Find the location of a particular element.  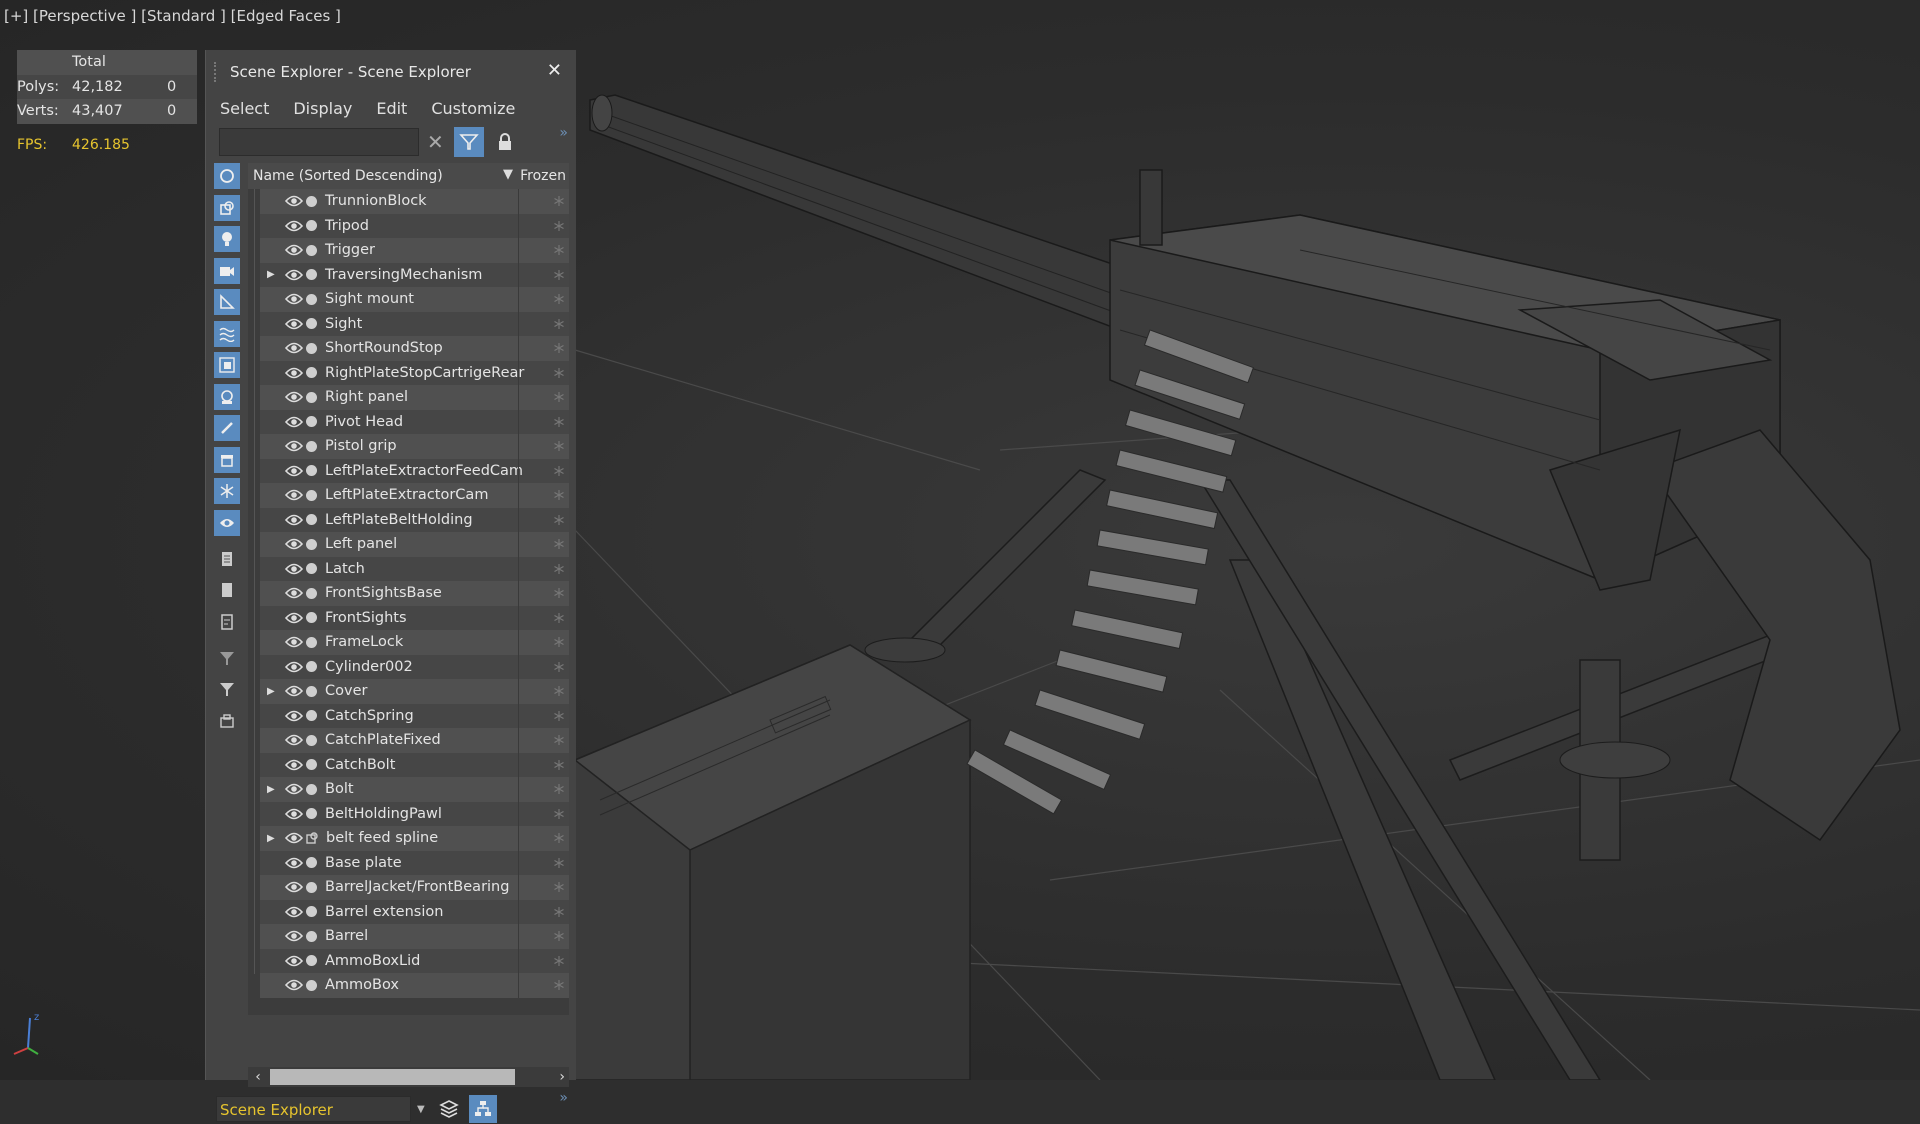

list-item: CatchSpring is located at coordinates (414, 715).